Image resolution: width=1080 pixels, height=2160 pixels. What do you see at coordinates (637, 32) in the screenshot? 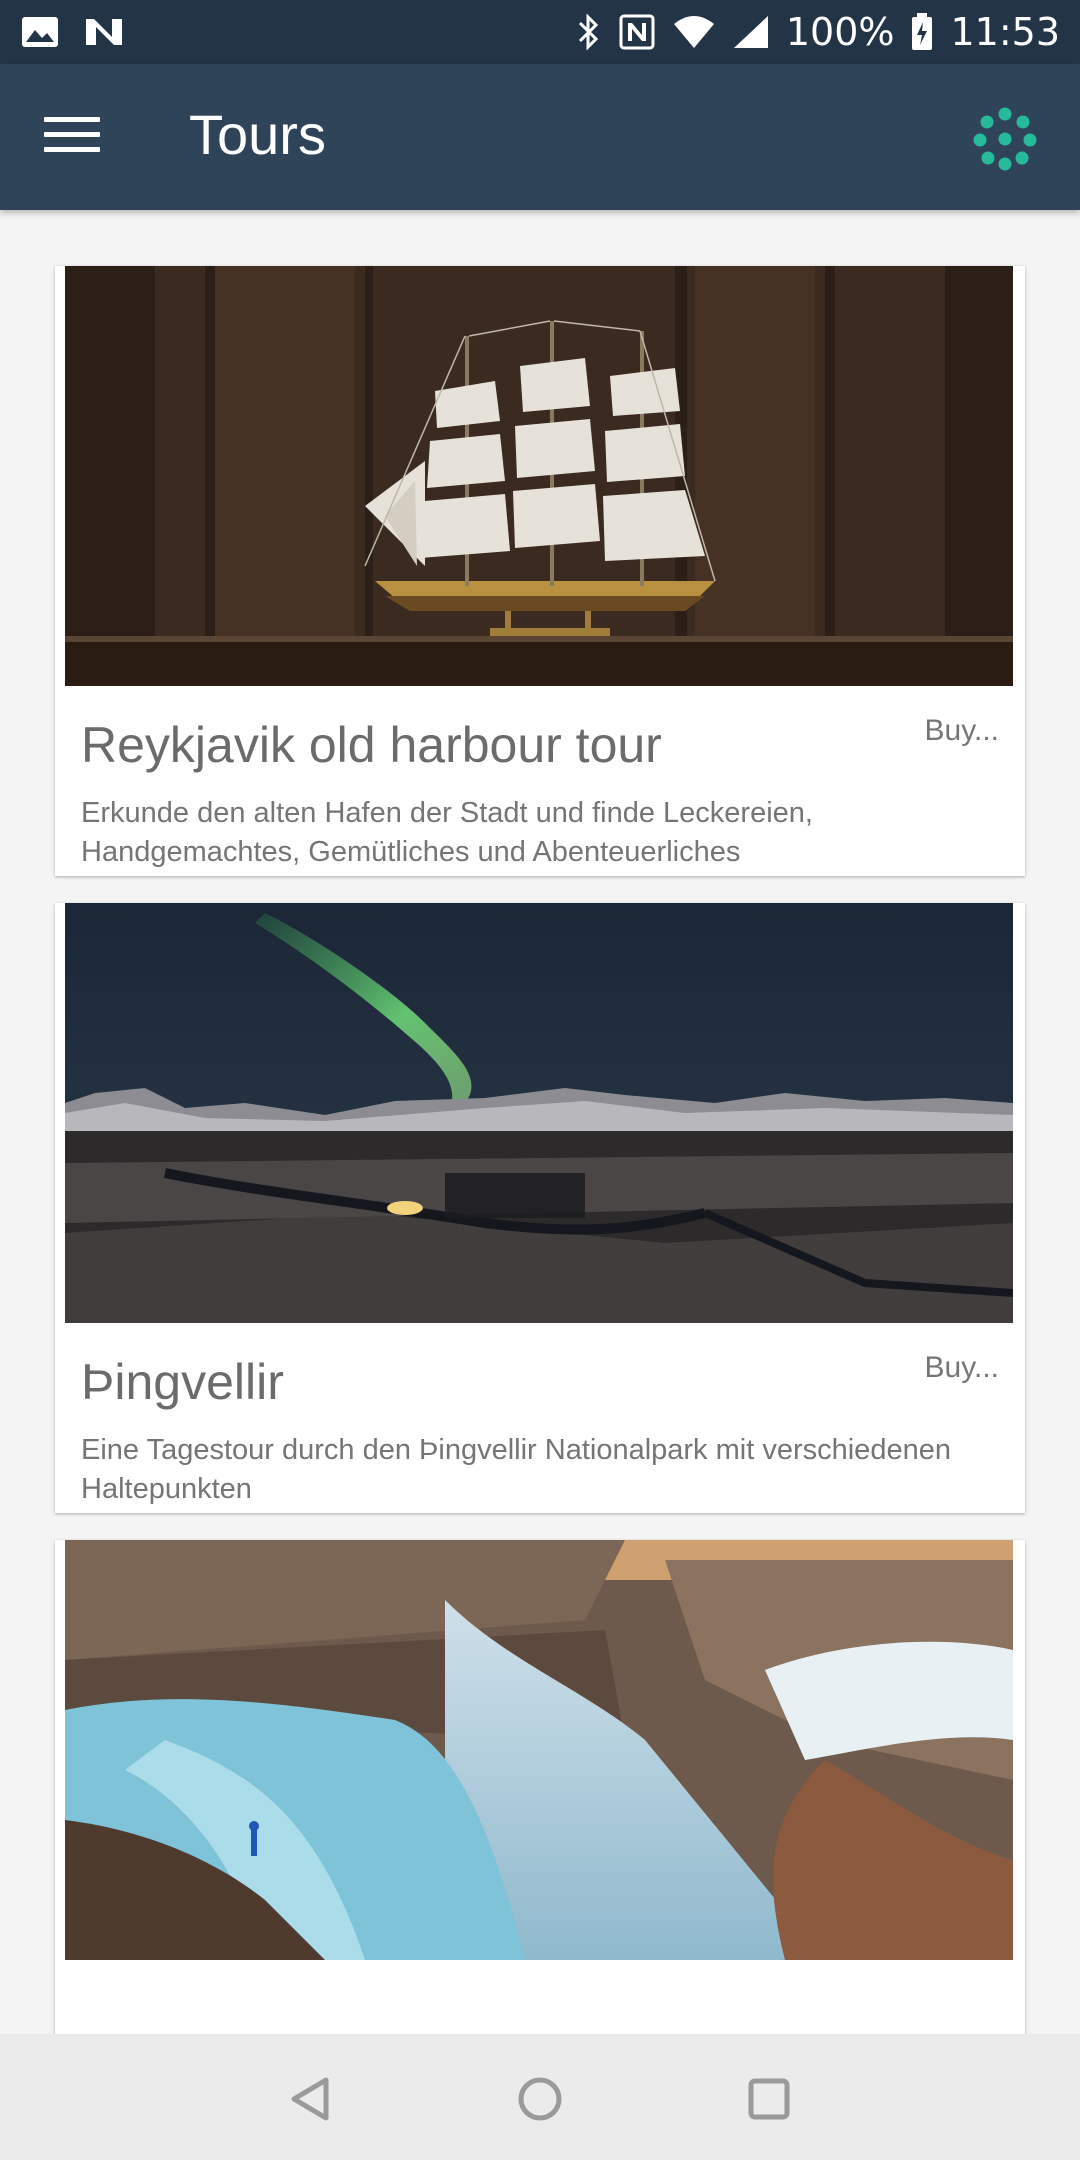
I see `nfc-icon` at bounding box center [637, 32].